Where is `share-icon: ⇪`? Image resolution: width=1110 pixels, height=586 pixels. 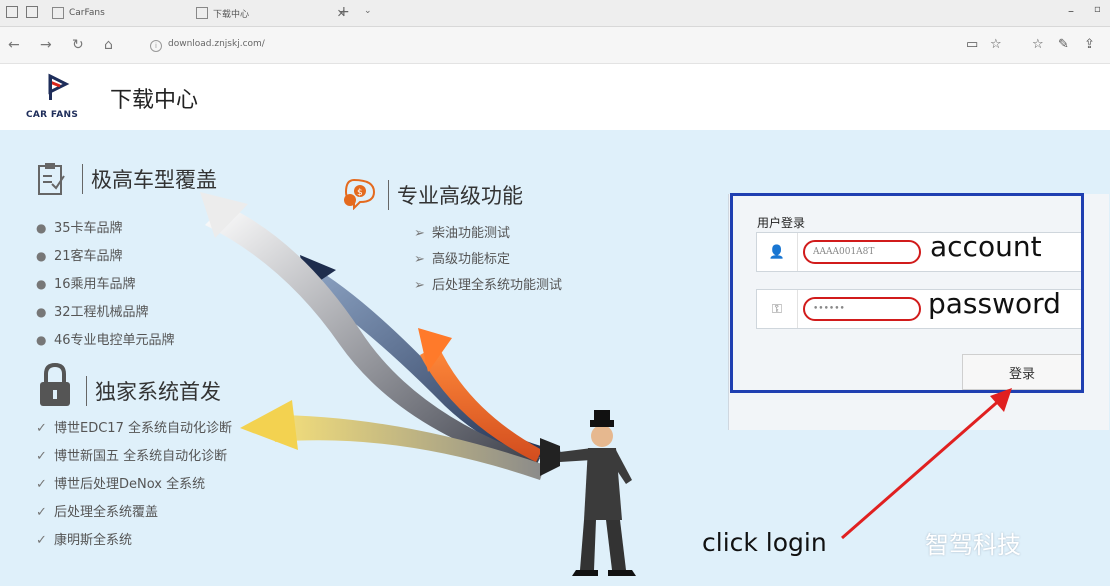 share-icon: ⇪ is located at coordinates (1089, 44).